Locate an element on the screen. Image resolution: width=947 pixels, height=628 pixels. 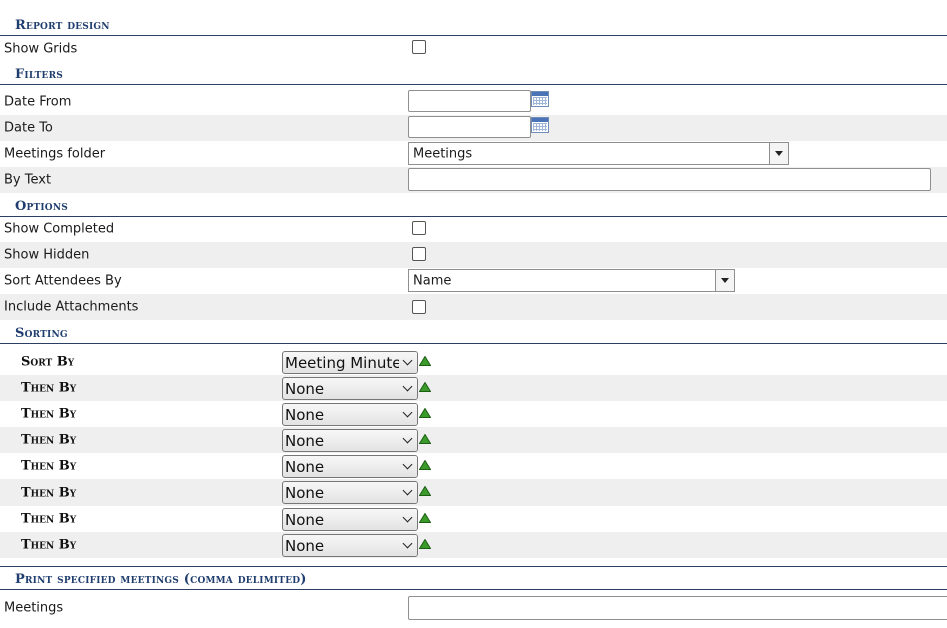
date-to-label: Date To is located at coordinates (28, 128).